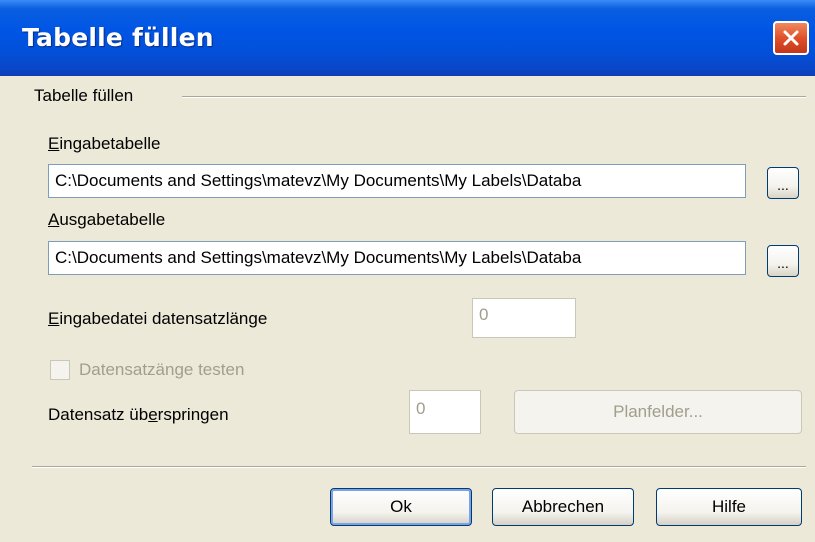 The width and height of the screenshot is (815, 542). What do you see at coordinates (54, 318) in the screenshot?
I see `record-length-label-accesskey: E` at bounding box center [54, 318].